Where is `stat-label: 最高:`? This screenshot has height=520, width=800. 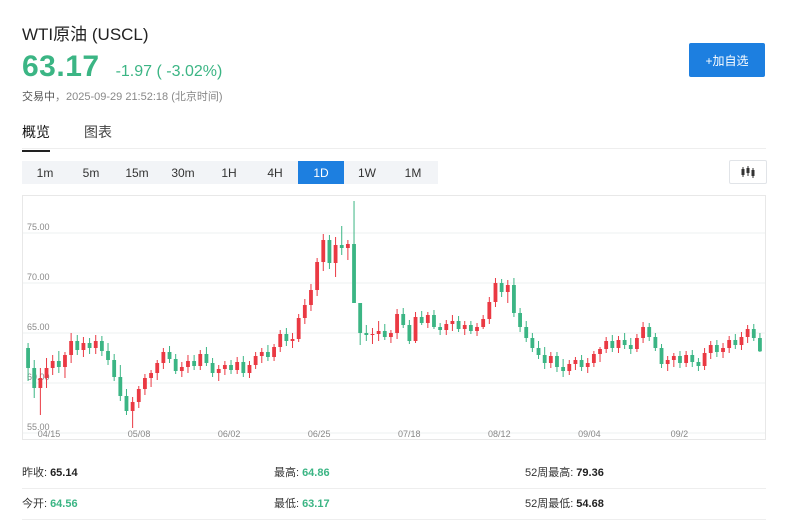
stat-label: 最高: is located at coordinates (287, 473).